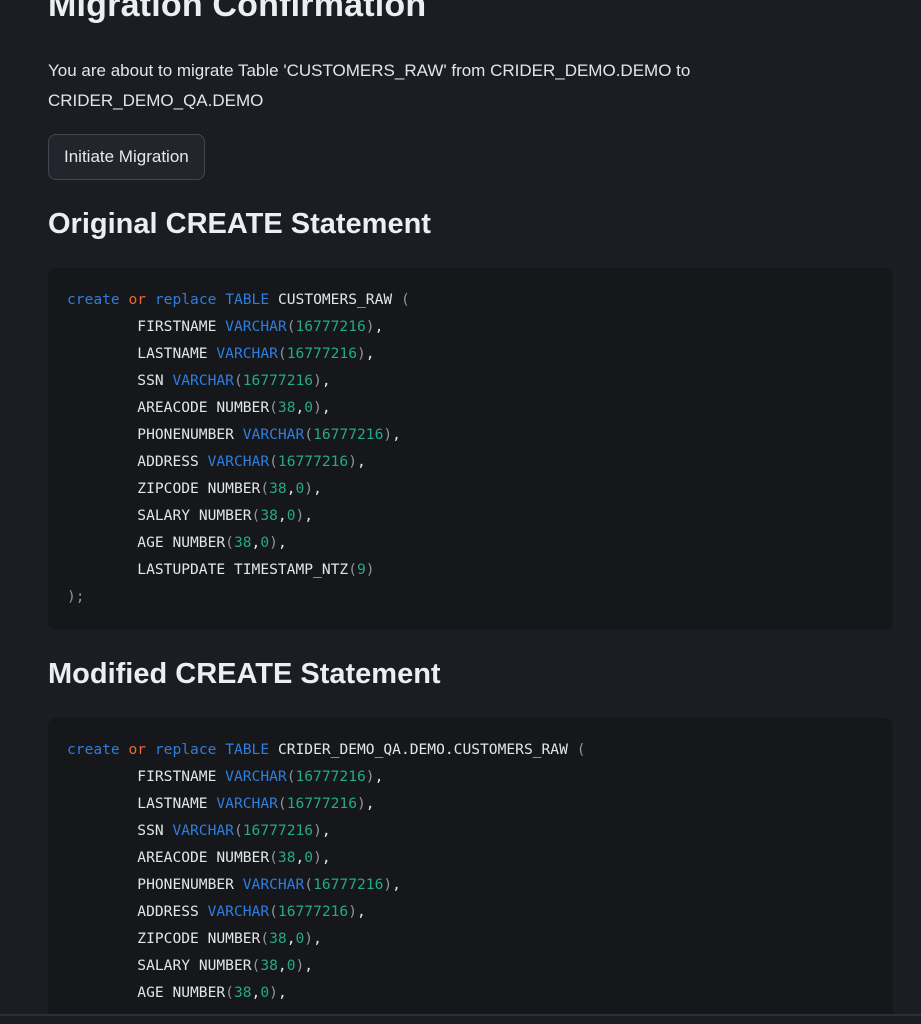 Image resolution: width=921 pixels, height=1024 pixels. I want to click on open-paren: (, so click(405, 299).